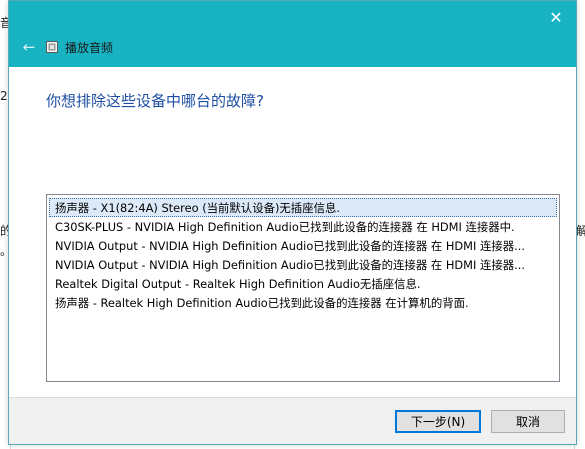 This screenshot has height=449, width=585. What do you see at coordinates (292, 34) in the screenshot?
I see `title-bar: ✕ ← 播放音频` at bounding box center [292, 34].